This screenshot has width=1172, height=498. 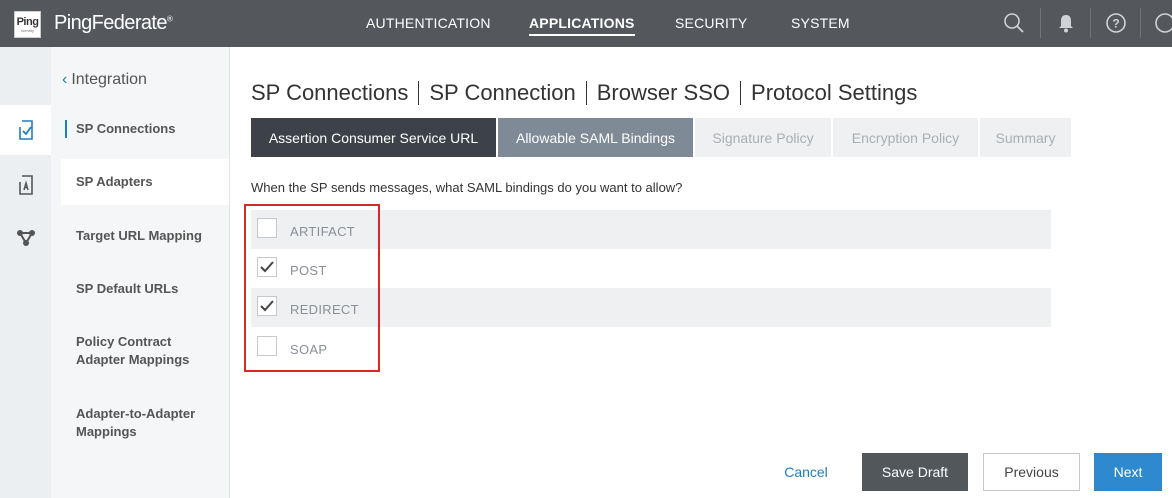 I want to click on breadcrumb-sp-connection: SP Connection, so click(x=502, y=93).